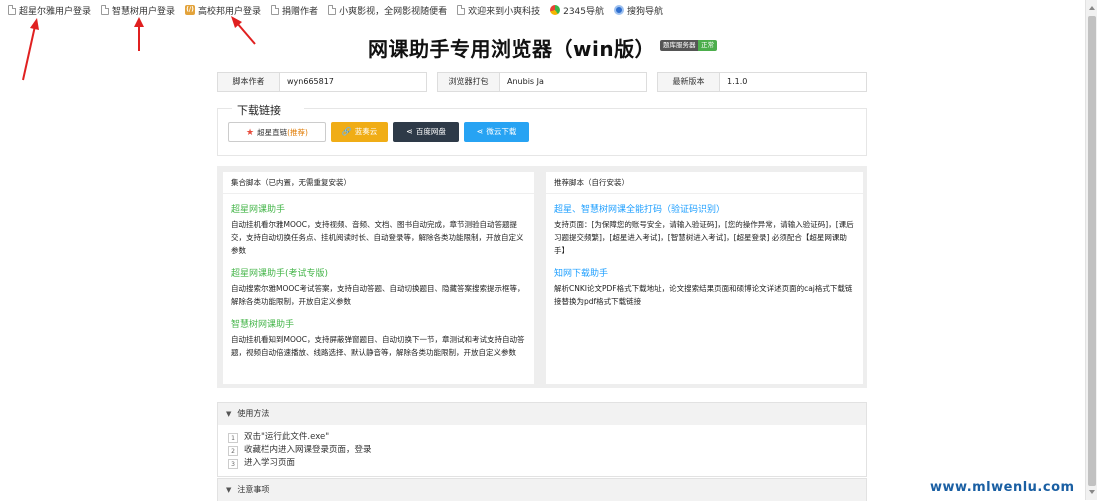 The width and height of the screenshot is (1097, 501). I want to click on chaoxing-link-label: 超星直链, so click(272, 132).